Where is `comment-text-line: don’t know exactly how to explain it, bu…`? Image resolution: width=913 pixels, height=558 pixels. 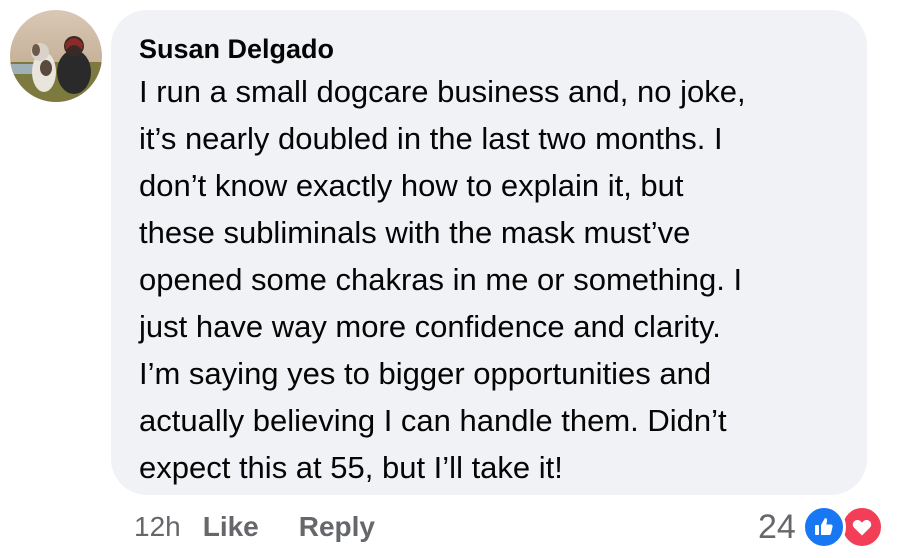 comment-text-line: don’t know exactly how to explain it, bu… is located at coordinates (411, 185).